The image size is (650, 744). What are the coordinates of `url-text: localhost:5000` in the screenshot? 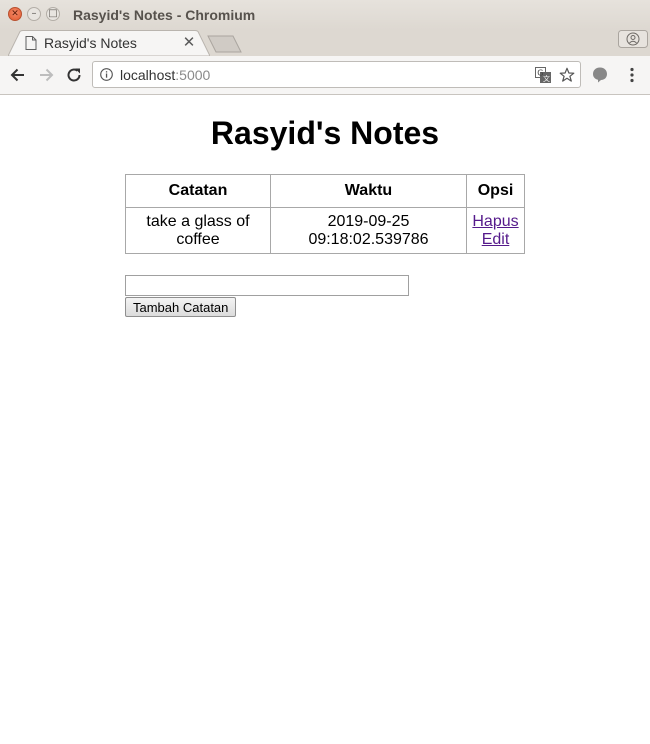 It's located at (165, 75).